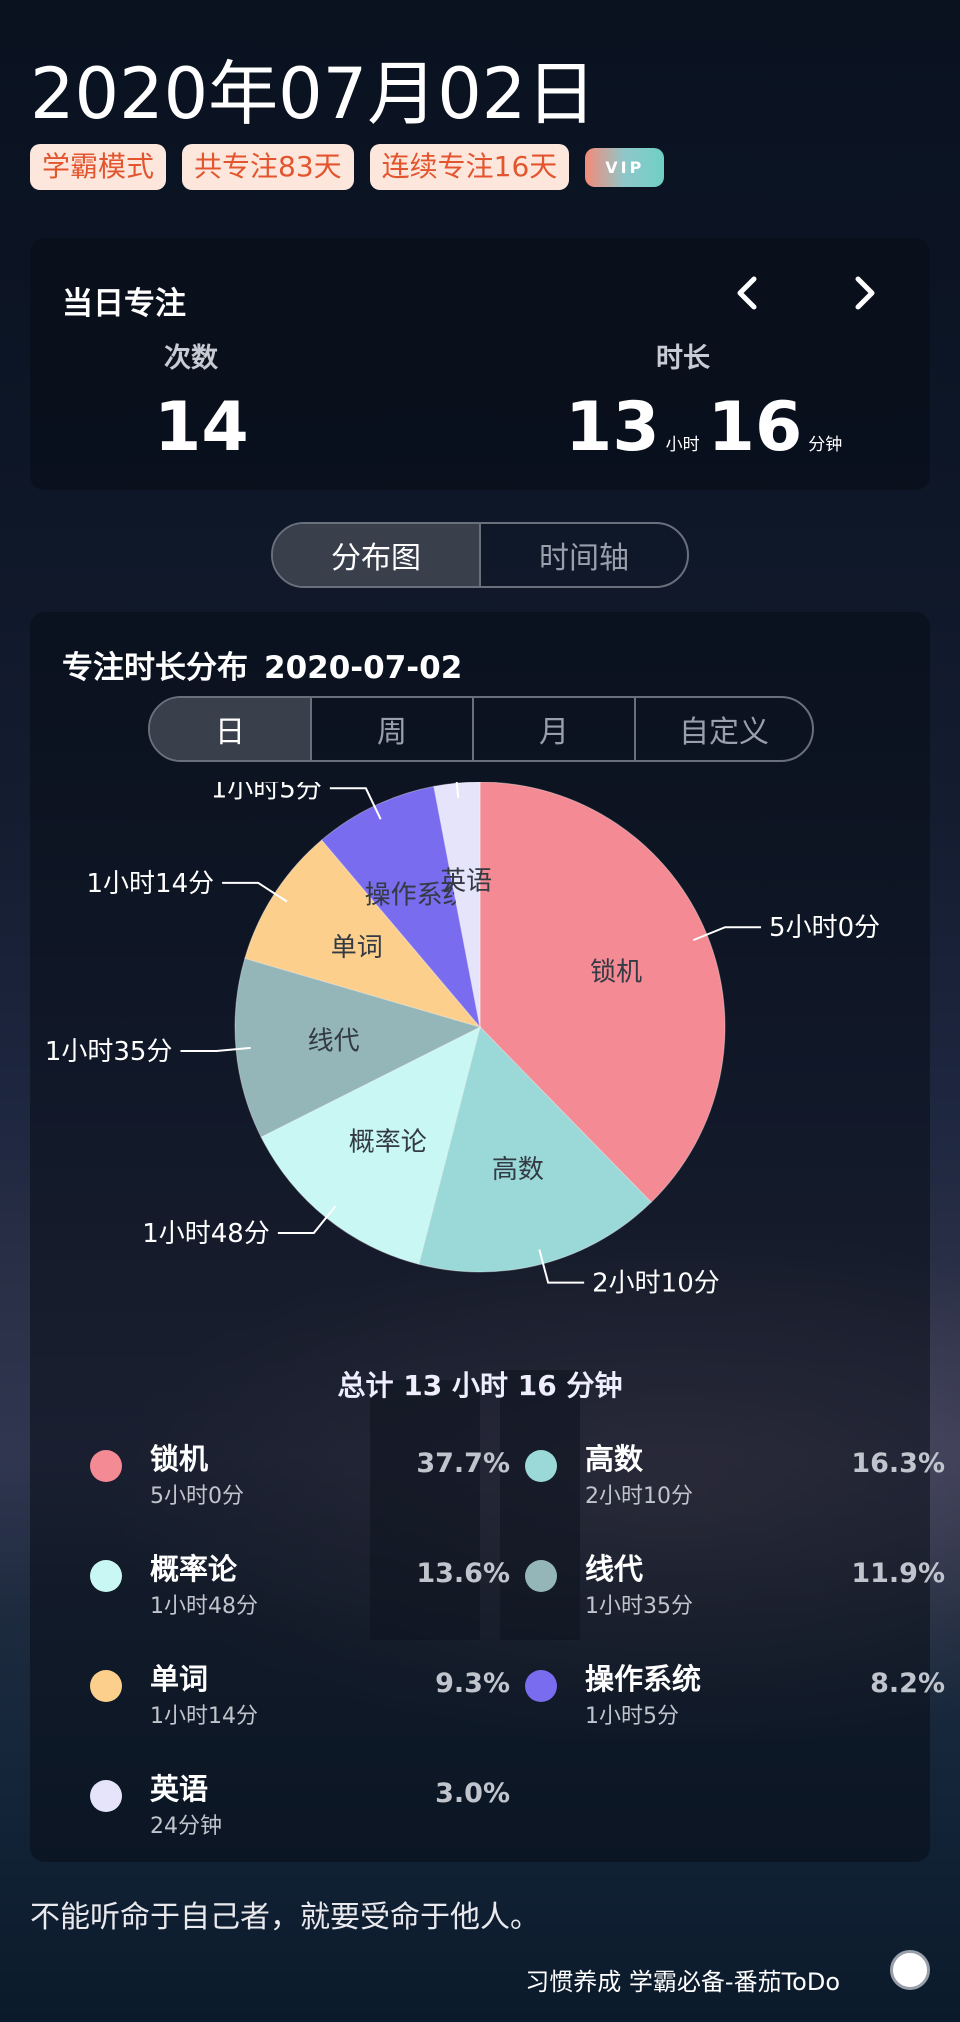 The width and height of the screenshot is (960, 2022). Describe the element at coordinates (910, 1970) in the screenshot. I see `app-logo-icon: ☺` at that location.